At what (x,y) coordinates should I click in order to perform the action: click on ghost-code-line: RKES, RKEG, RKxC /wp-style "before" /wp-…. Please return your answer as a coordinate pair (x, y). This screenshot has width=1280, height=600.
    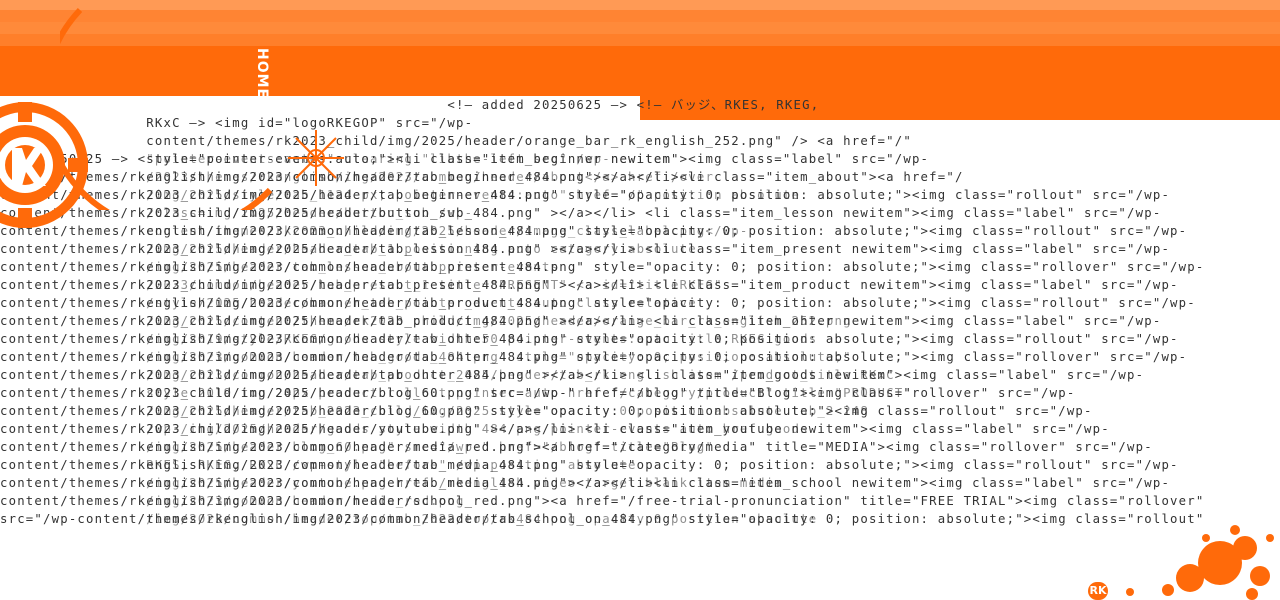
    Looking at the image, I should click on (318, 465).